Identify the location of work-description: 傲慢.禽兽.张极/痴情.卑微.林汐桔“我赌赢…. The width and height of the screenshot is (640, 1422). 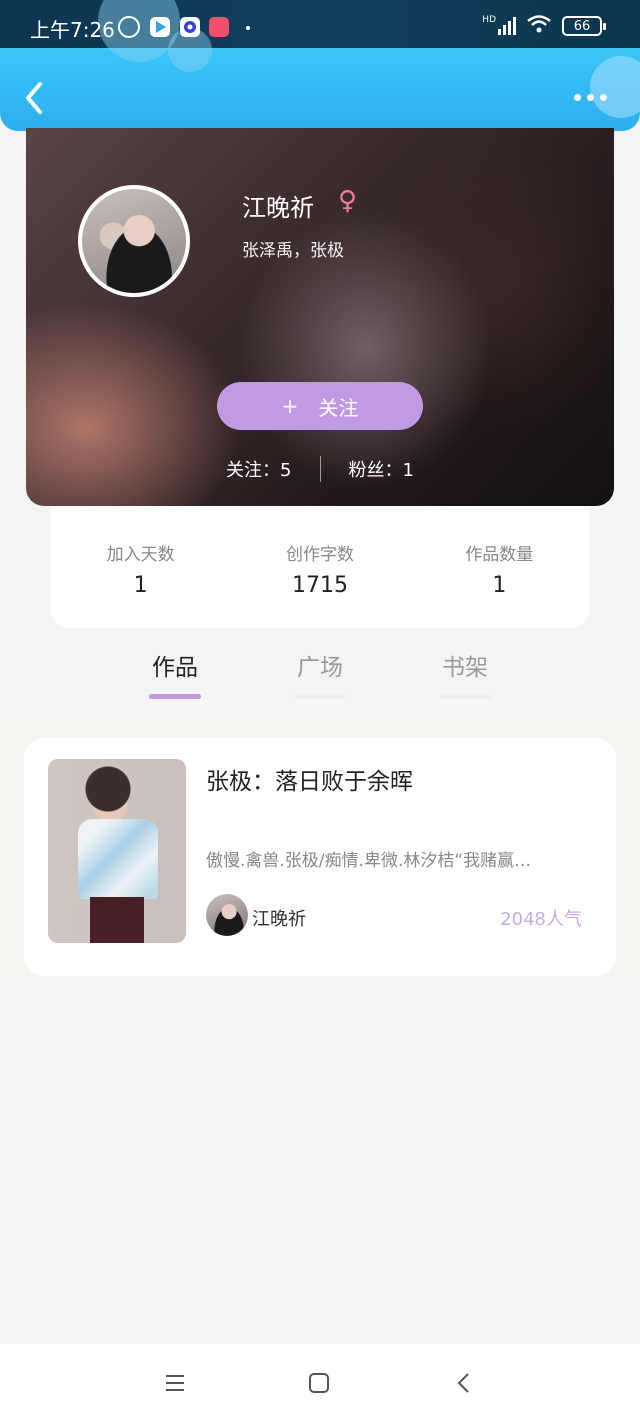
(369, 861).